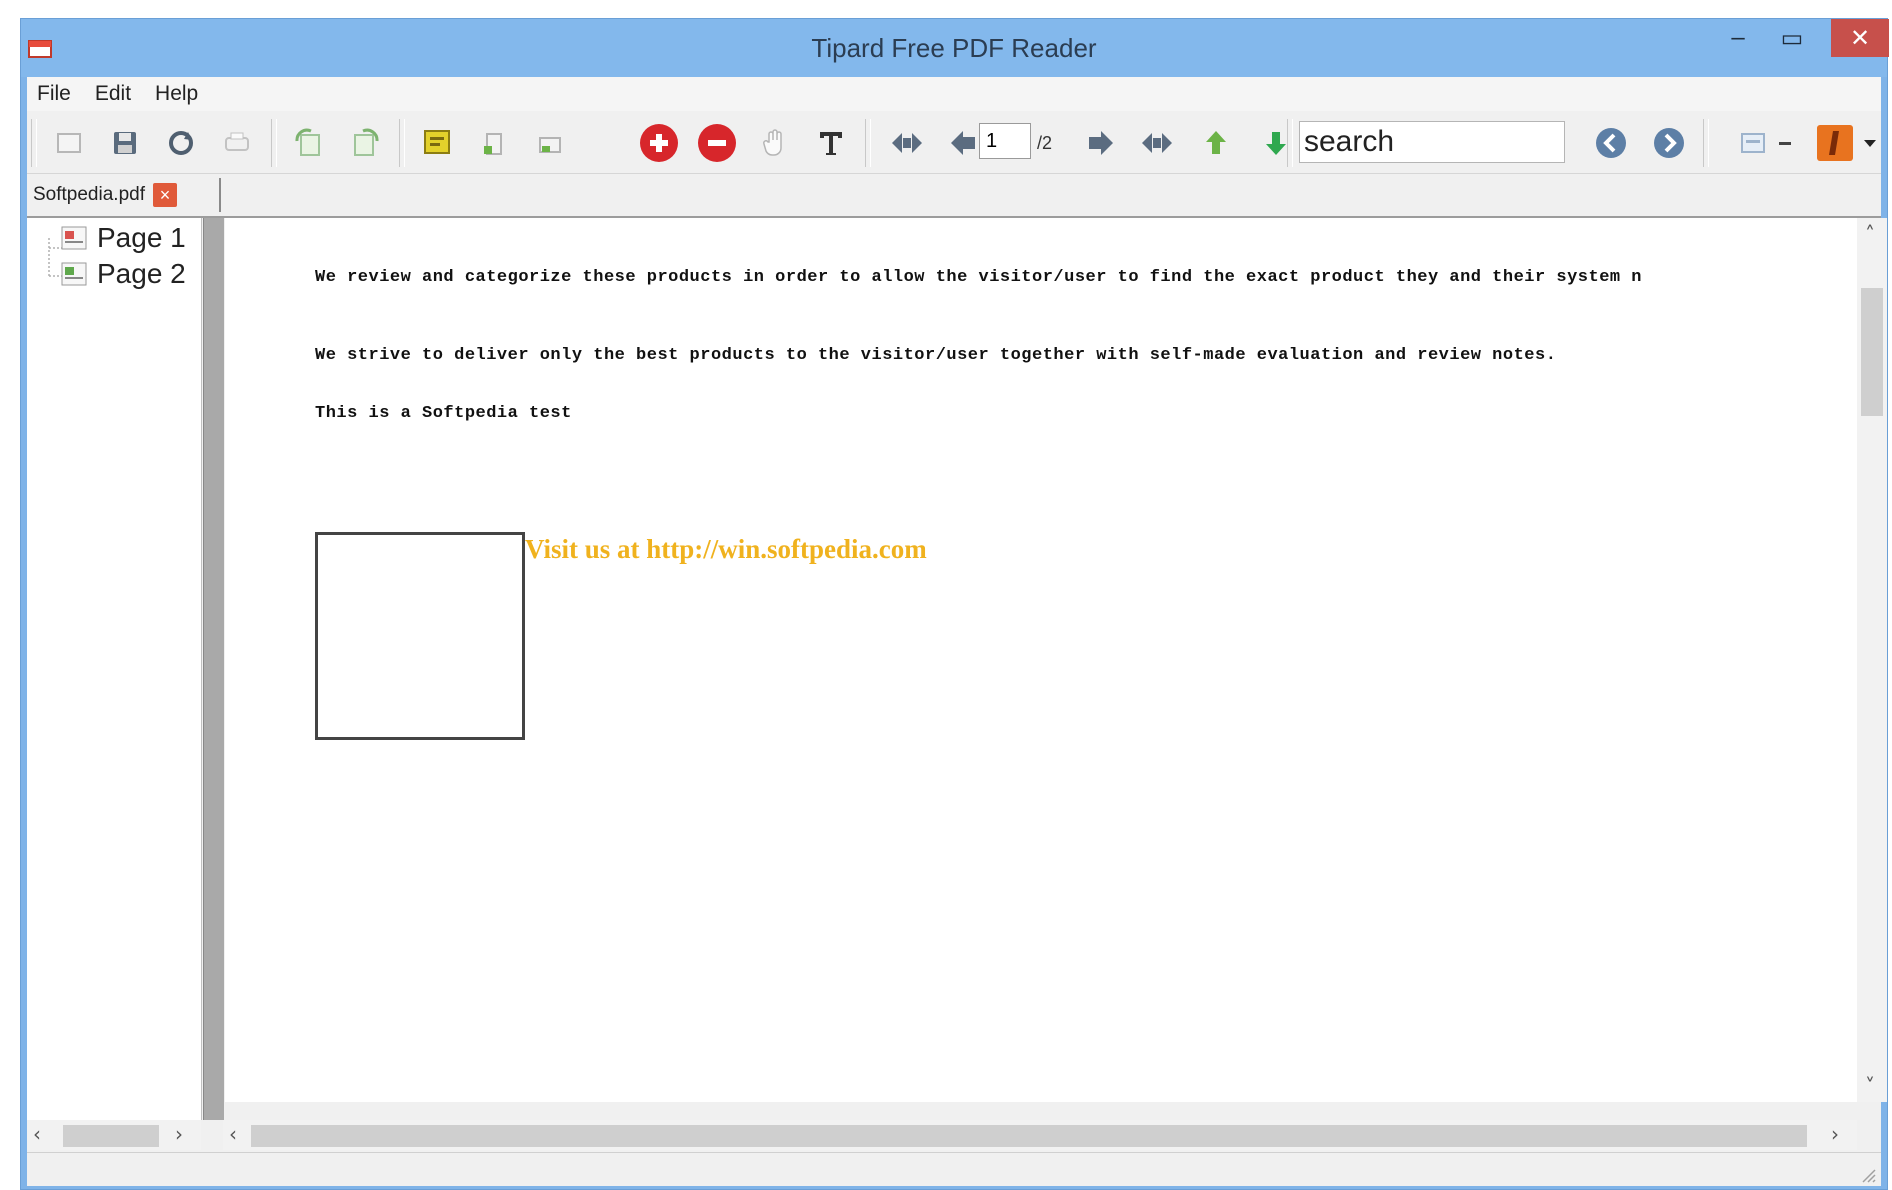  Describe the element at coordinates (55, 257) in the screenshot. I see `tree-lines` at that location.